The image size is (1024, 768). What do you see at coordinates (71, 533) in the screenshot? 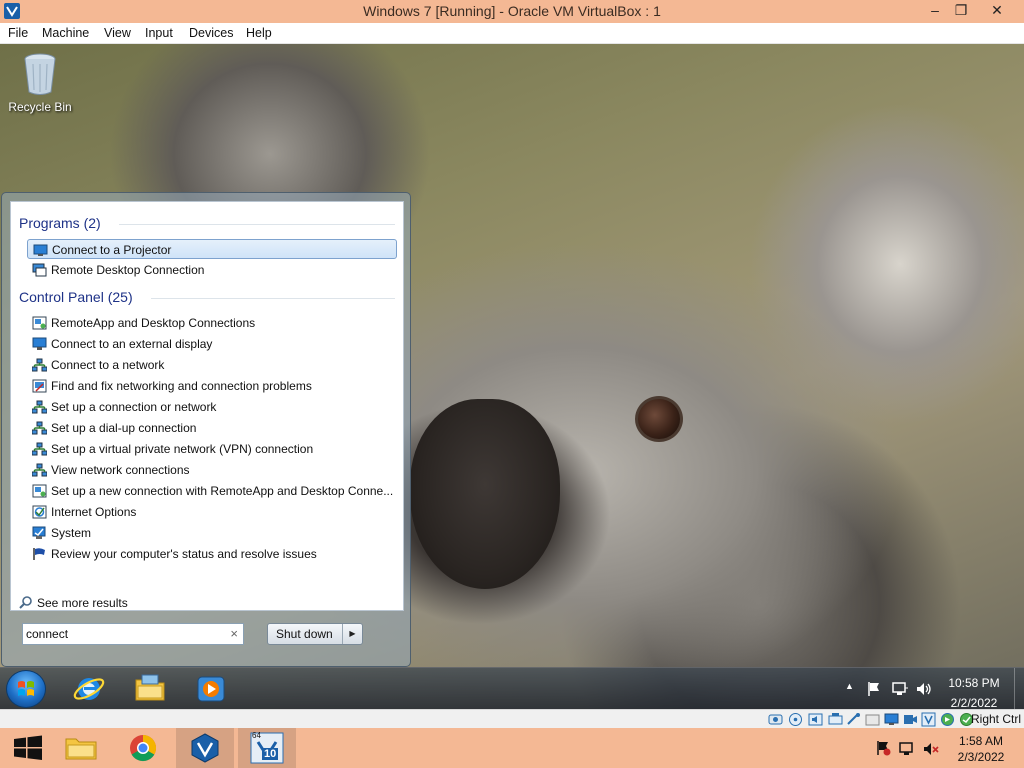
I see `result-item-label: System` at bounding box center [71, 533].